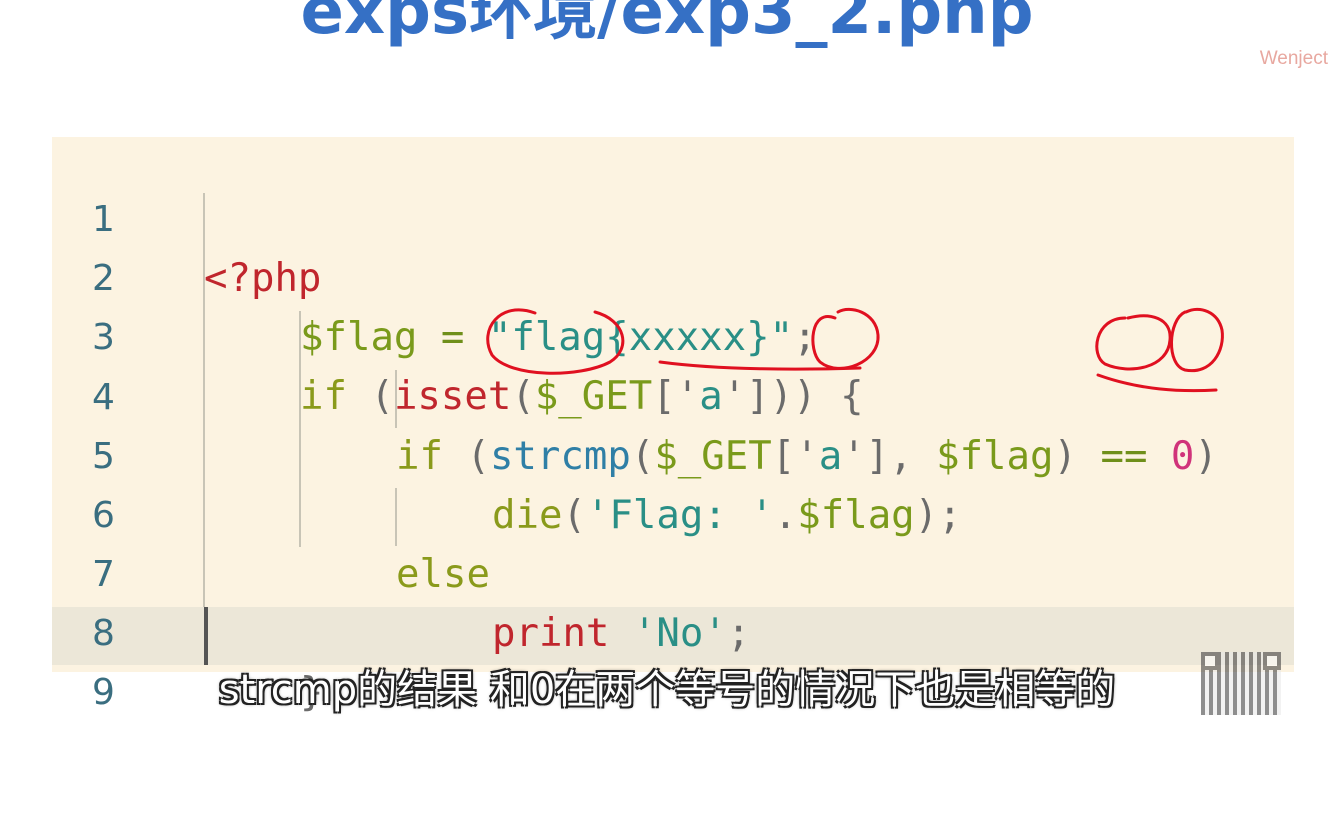  I want to click on video-subtitle: strcmp的结果 和0在两个等号的情况下也是相等的, so click(667, 690).